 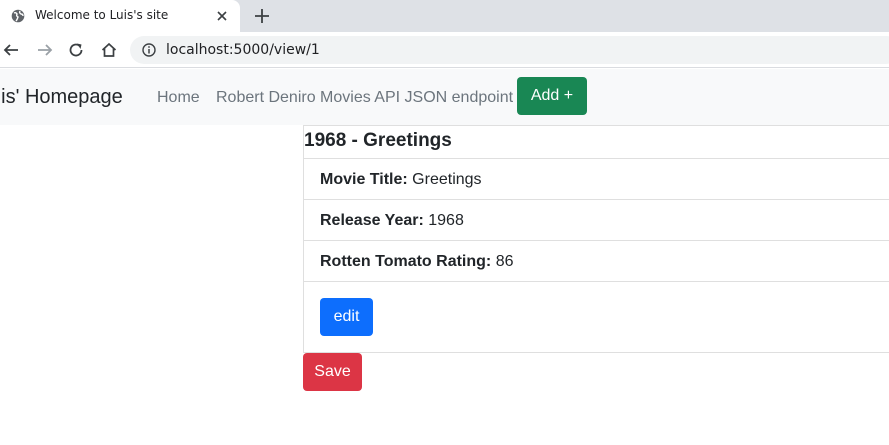 What do you see at coordinates (262, 16) in the screenshot?
I see `plus-icon` at bounding box center [262, 16].